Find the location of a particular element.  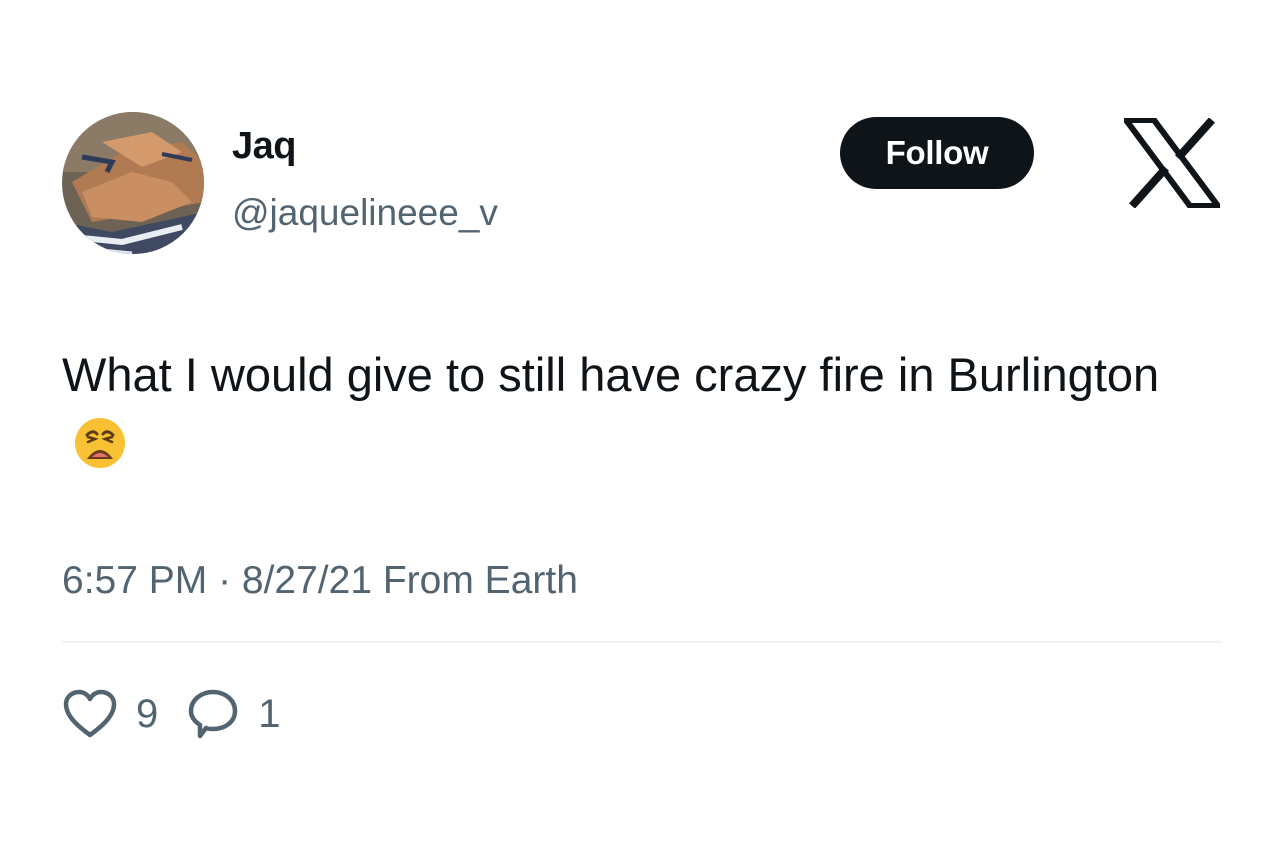

reply-bubble-icon is located at coordinates (213, 714).